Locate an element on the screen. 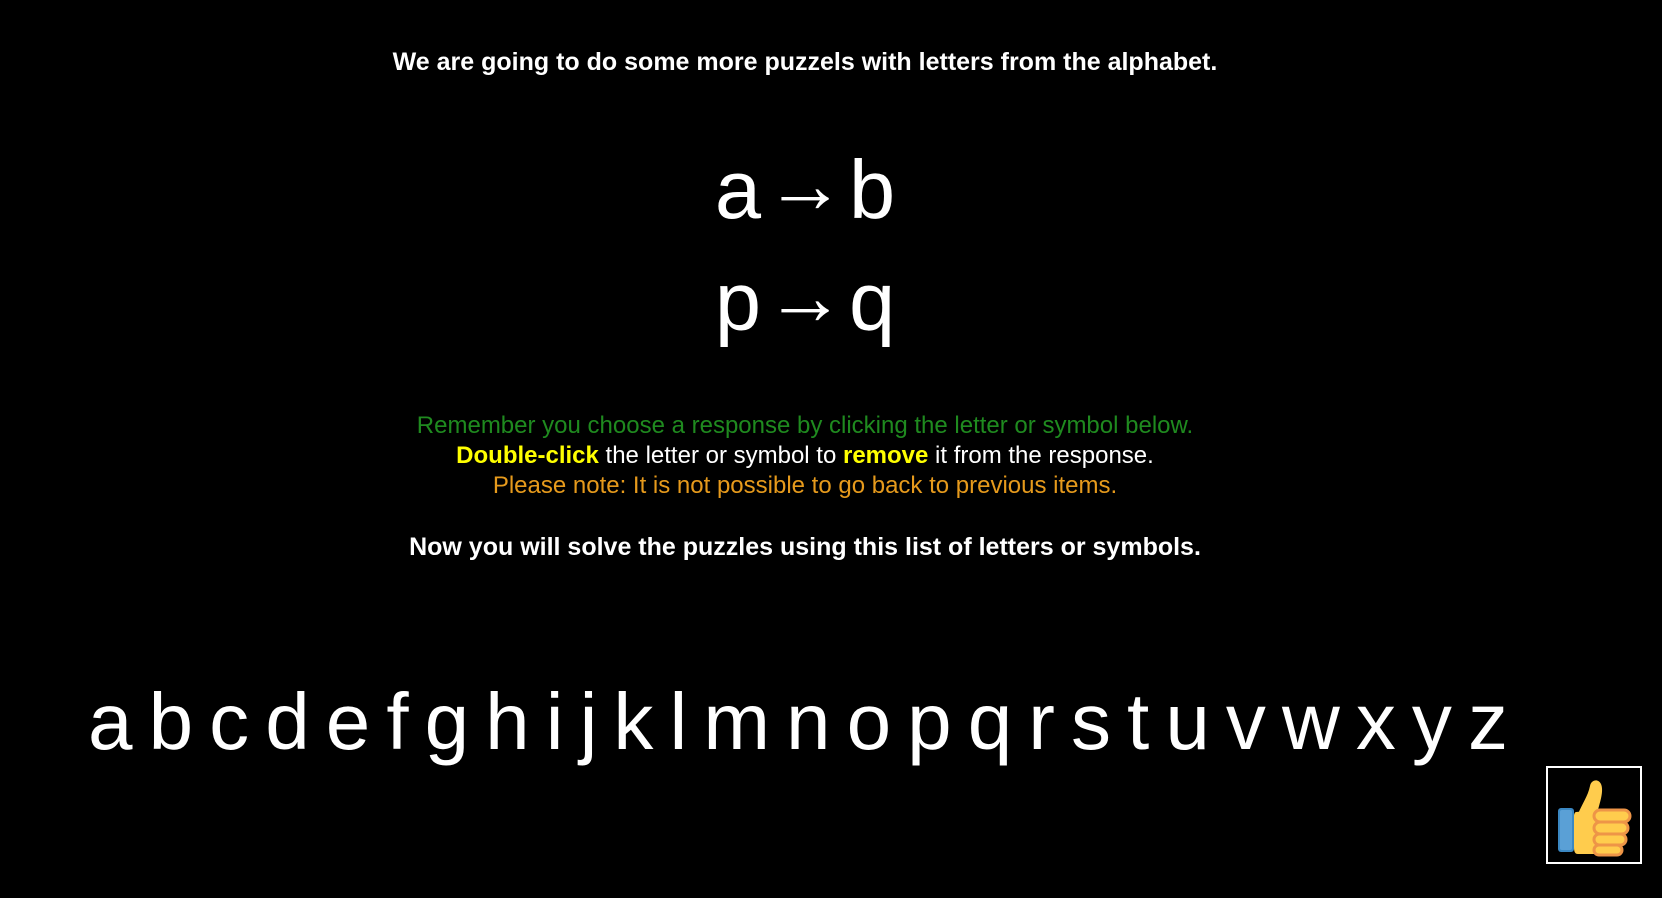 This screenshot has height=898, width=1662. letter-option-v: v is located at coordinates (1246, 727).